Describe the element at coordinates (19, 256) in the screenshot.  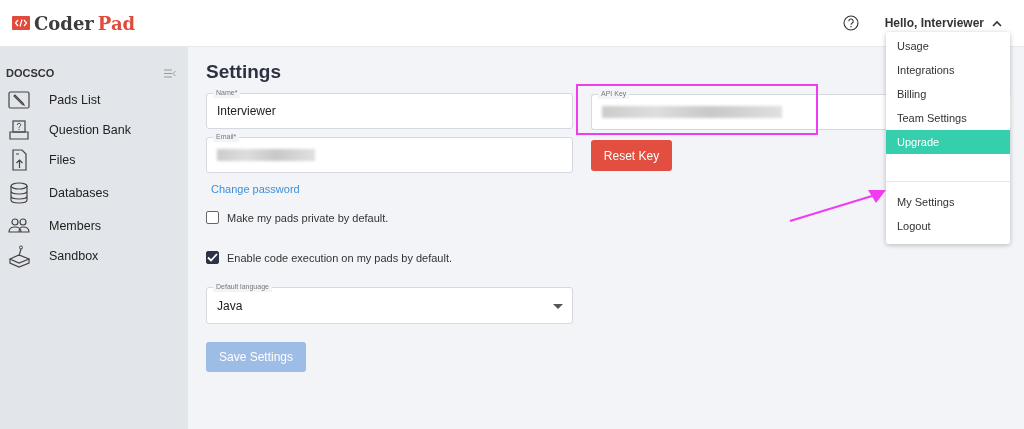
I see `joystick-icon` at that location.